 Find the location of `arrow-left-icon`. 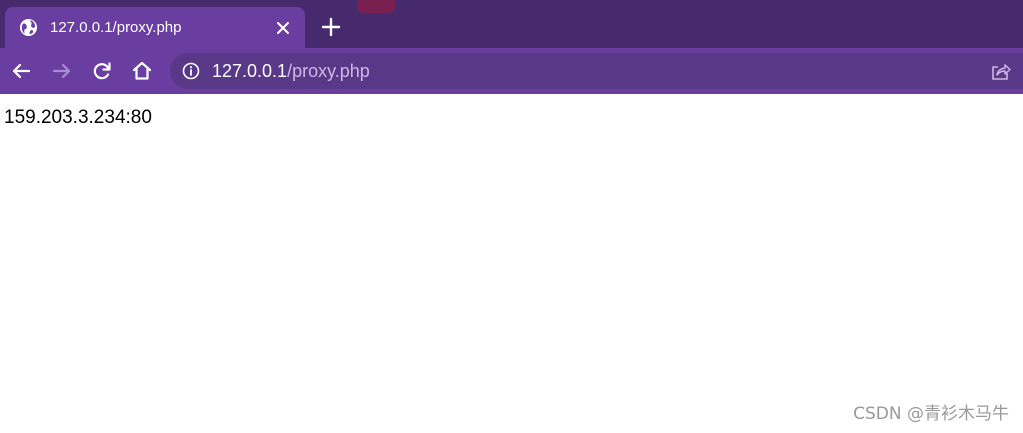

arrow-left-icon is located at coordinates (21, 71).